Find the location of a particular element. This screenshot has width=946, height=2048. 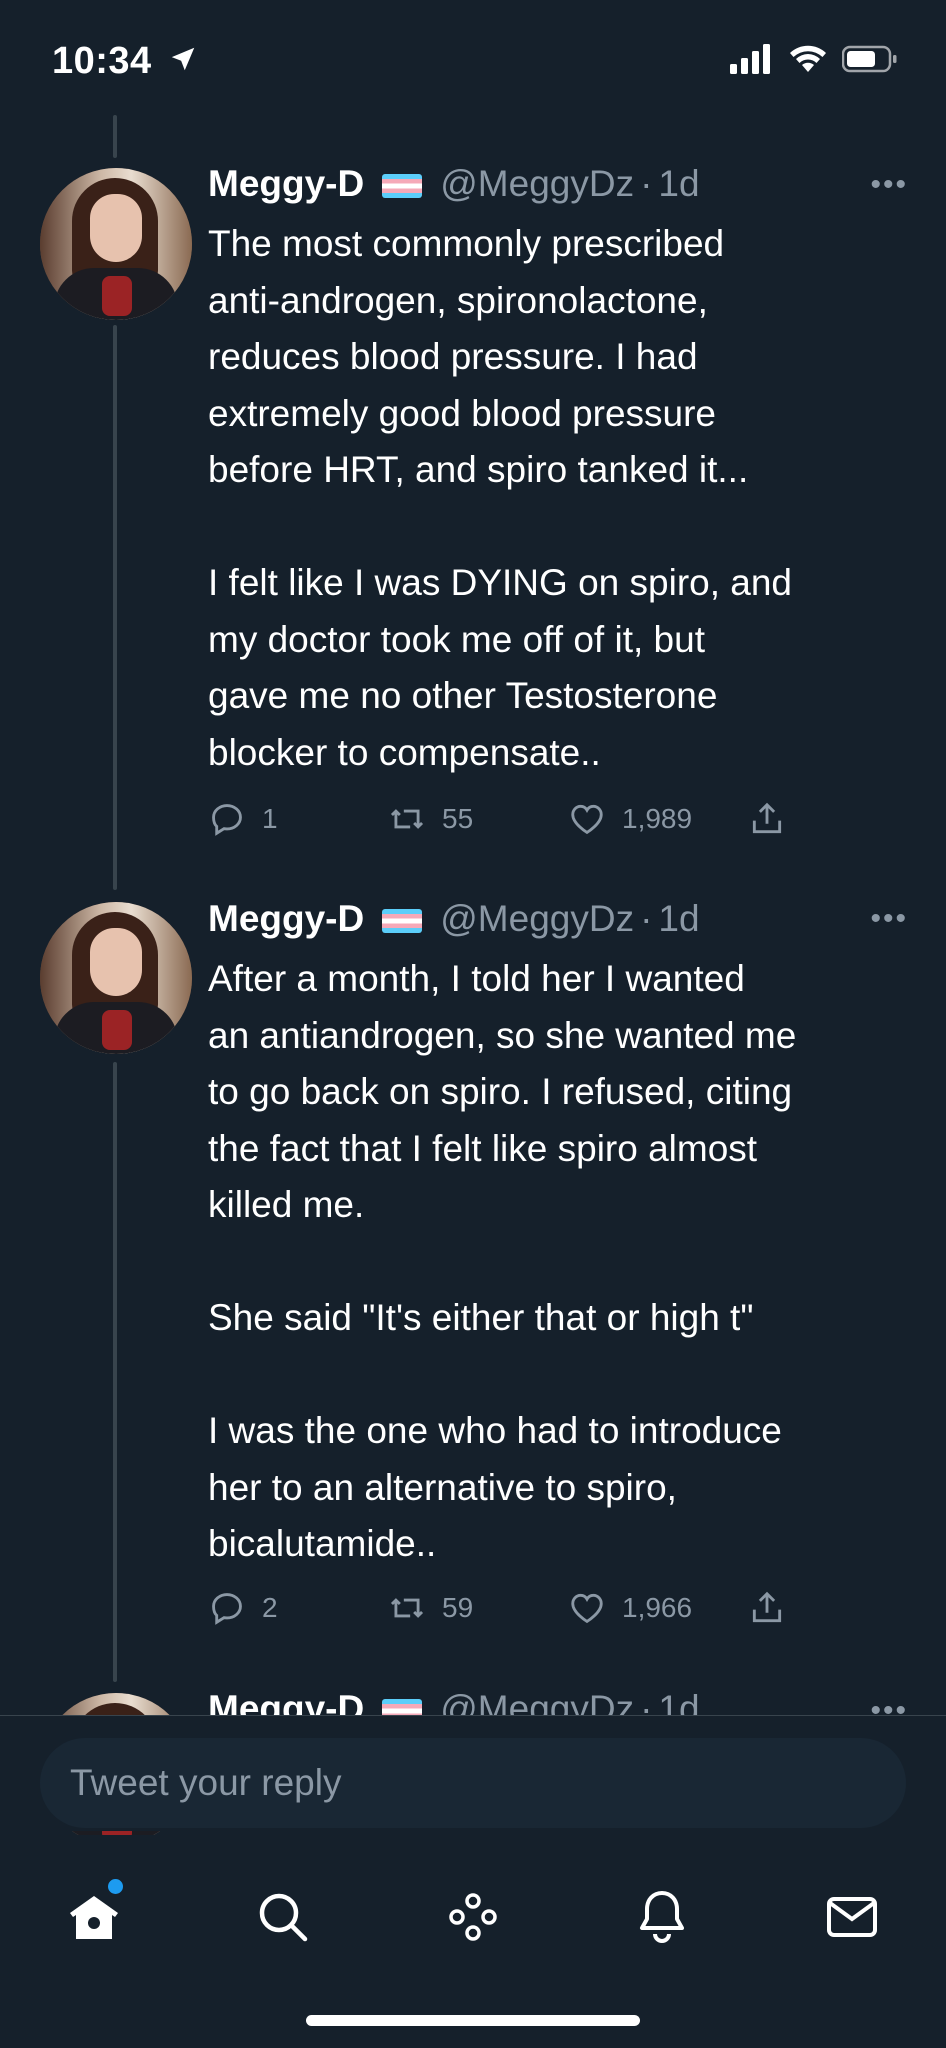

wifi-icon is located at coordinates (808, 58).